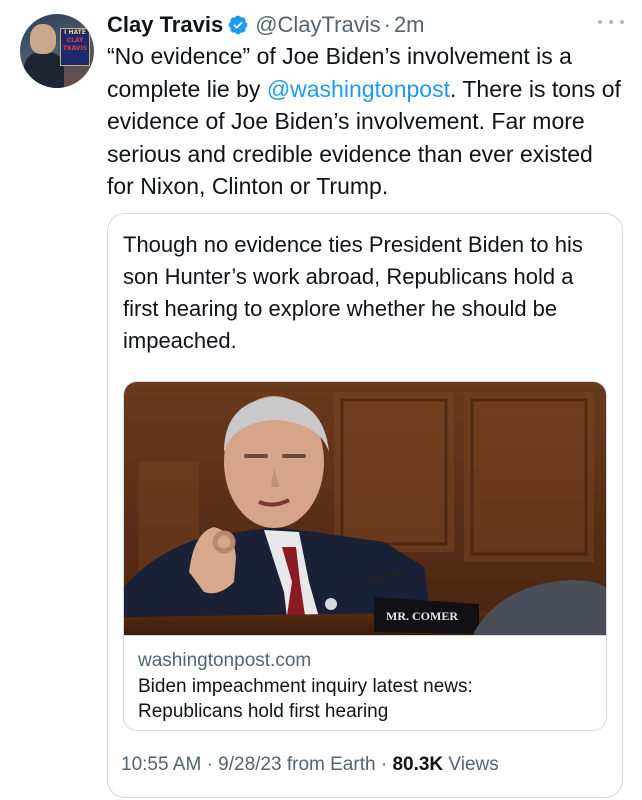 The image size is (642, 800). Describe the element at coordinates (305, 686) in the screenshot. I see `link-headline-line: Biden impeachment inquiry latest news:` at that location.